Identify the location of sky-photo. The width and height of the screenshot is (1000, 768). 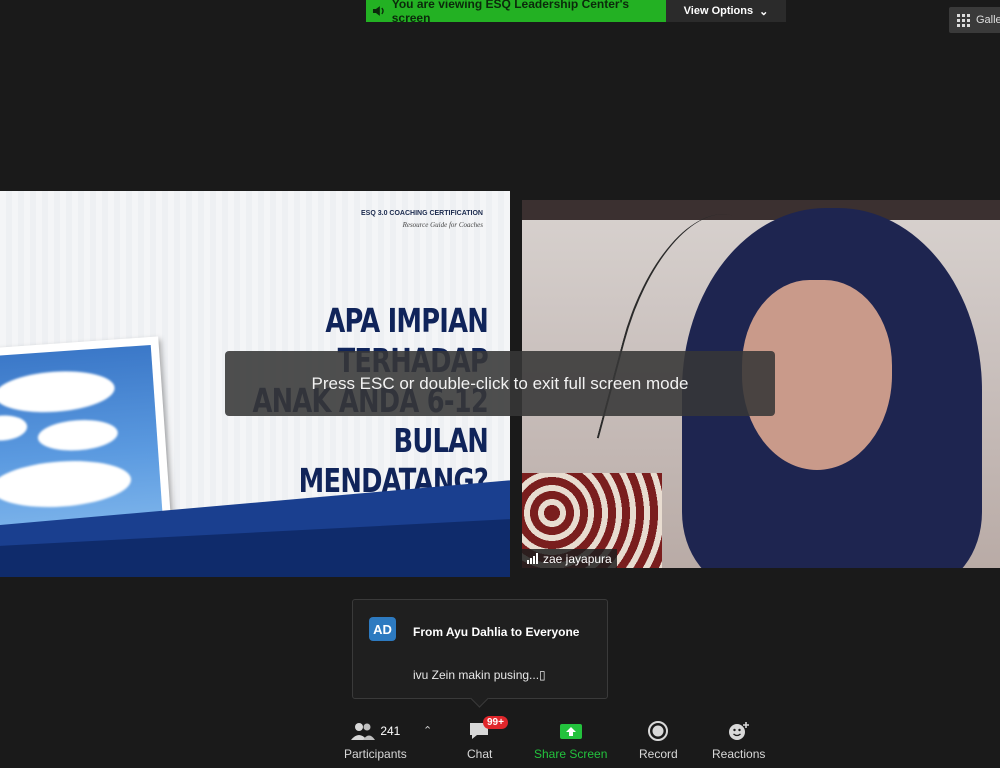
(86, 438).